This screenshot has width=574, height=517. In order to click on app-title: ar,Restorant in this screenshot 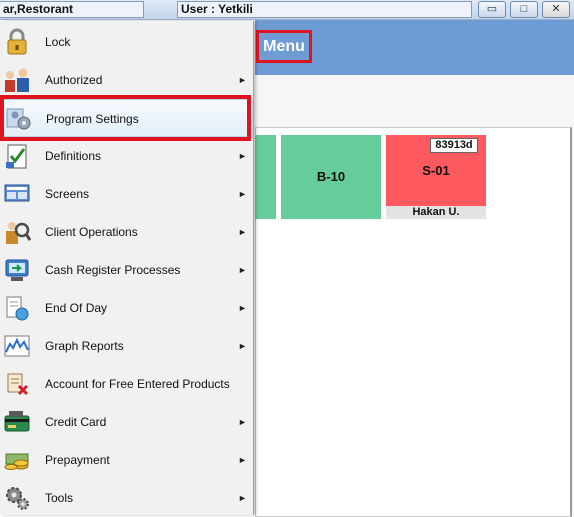, I will do `click(72, 9)`.